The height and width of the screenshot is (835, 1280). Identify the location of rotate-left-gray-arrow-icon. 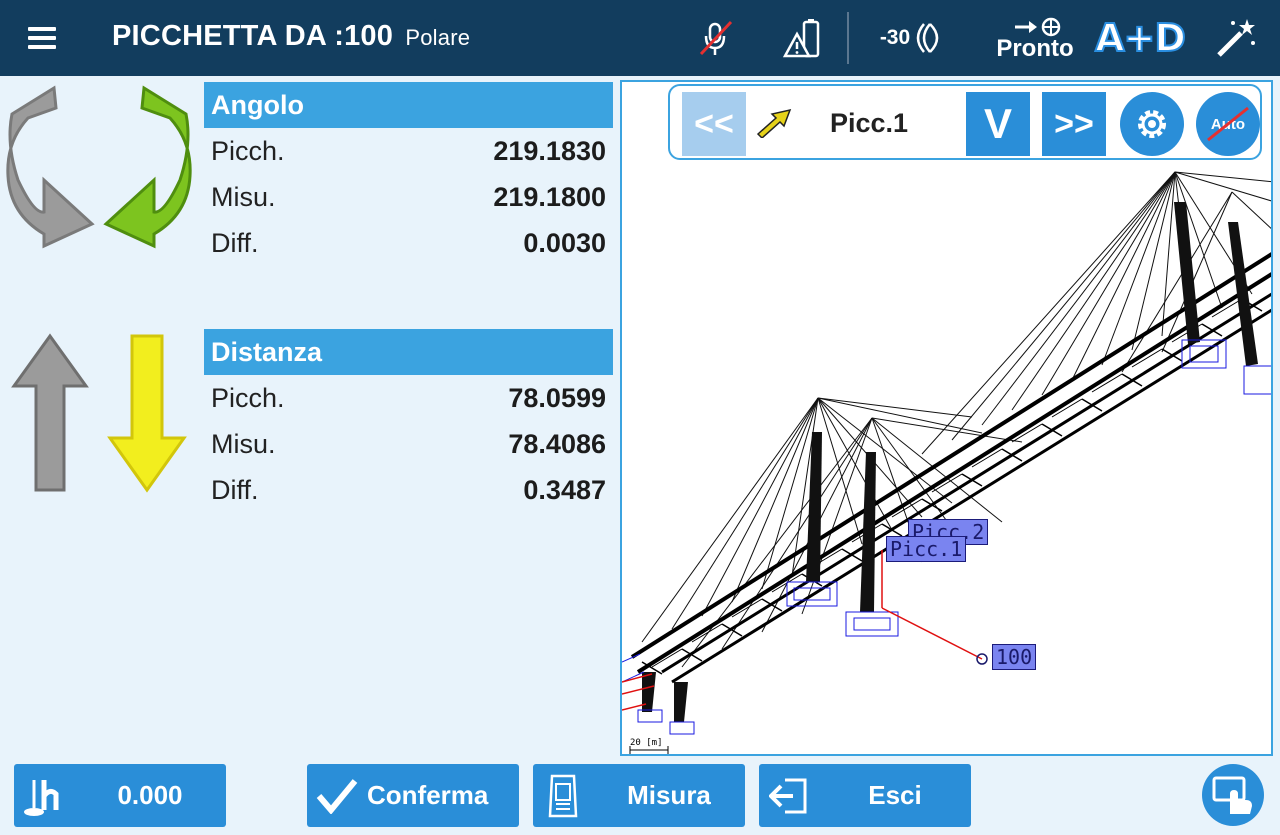
(50, 169).